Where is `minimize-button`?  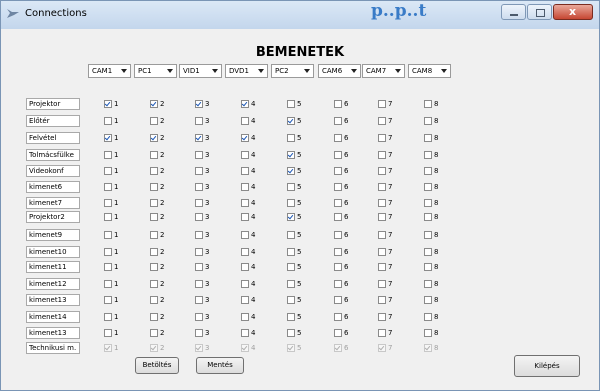
minimize-button is located at coordinates (513, 12).